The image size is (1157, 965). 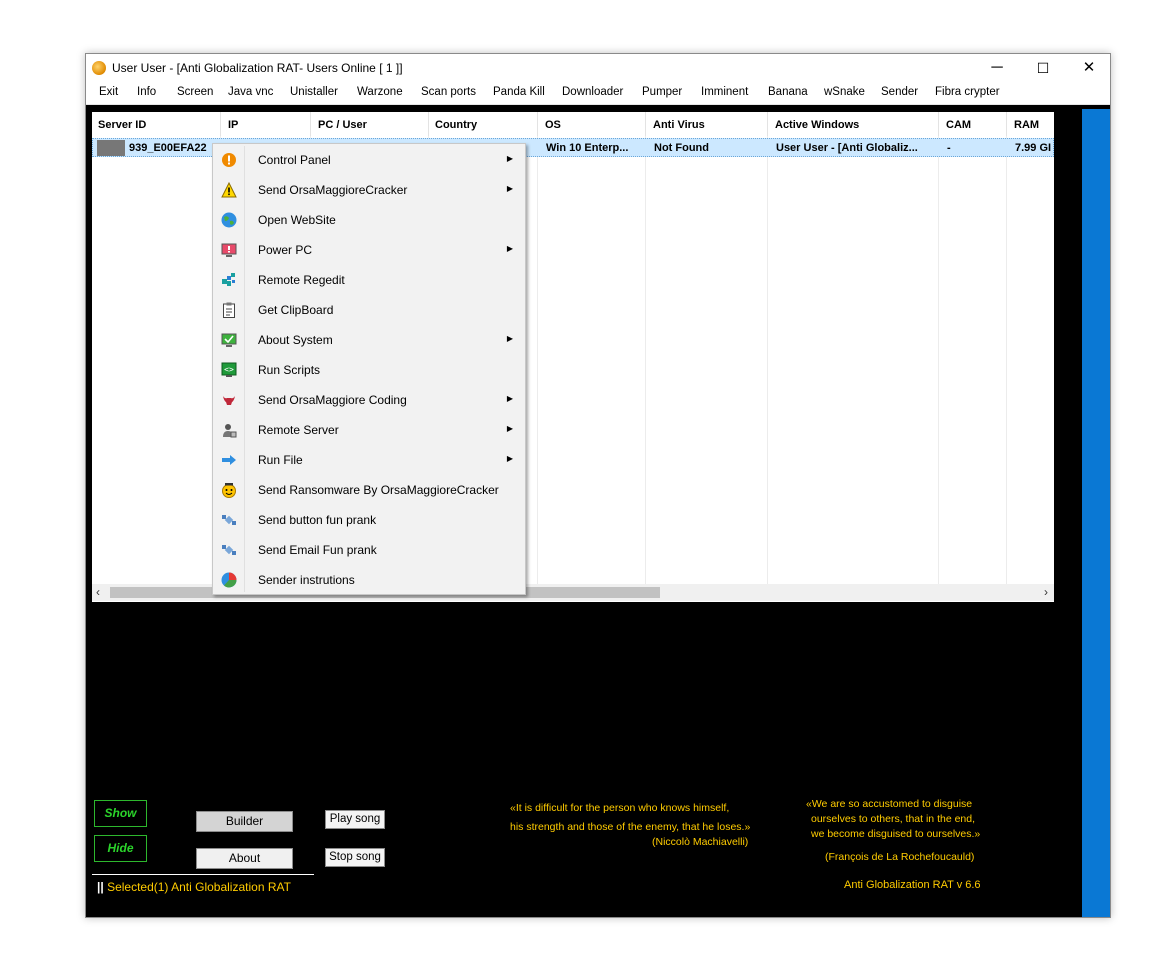 What do you see at coordinates (195, 92) in the screenshot?
I see `menu-screen: Screen` at bounding box center [195, 92].